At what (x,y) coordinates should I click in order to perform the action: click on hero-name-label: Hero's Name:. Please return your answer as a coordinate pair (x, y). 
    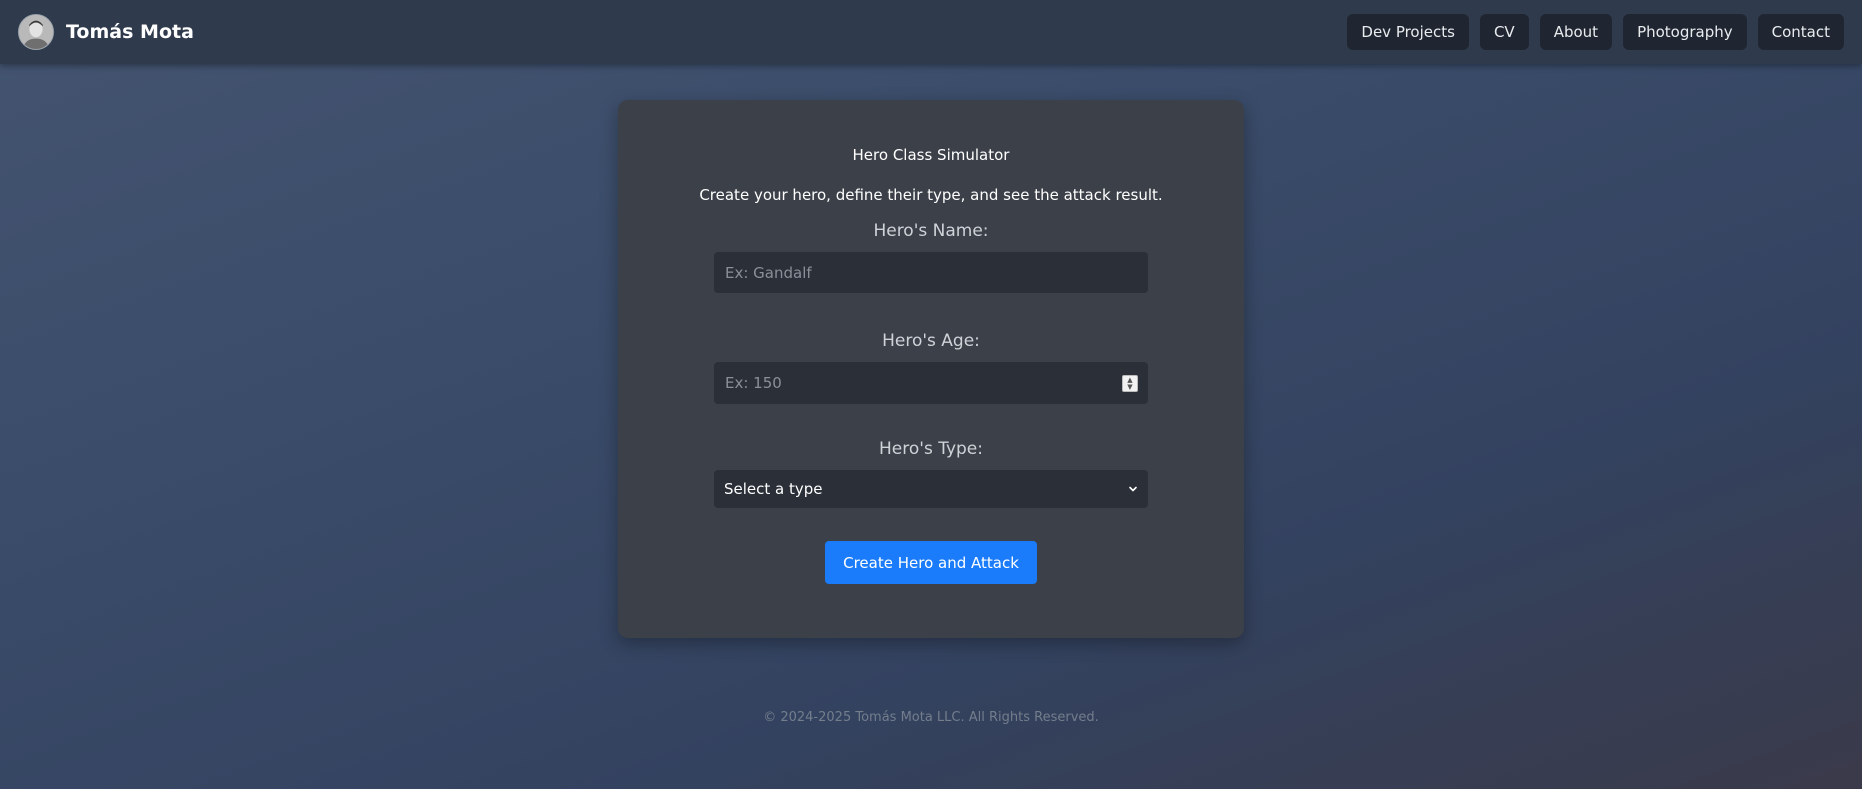
    Looking at the image, I should click on (931, 231).